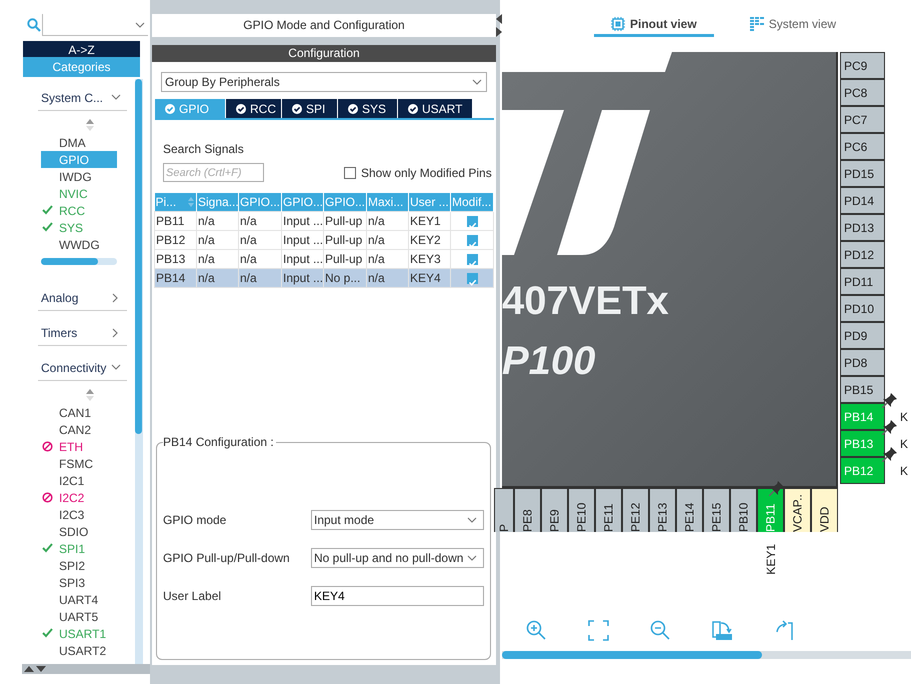 This screenshot has width=911, height=684. What do you see at coordinates (79, 463) in the screenshot?
I see `peripheral-item: FSMC` at bounding box center [79, 463].